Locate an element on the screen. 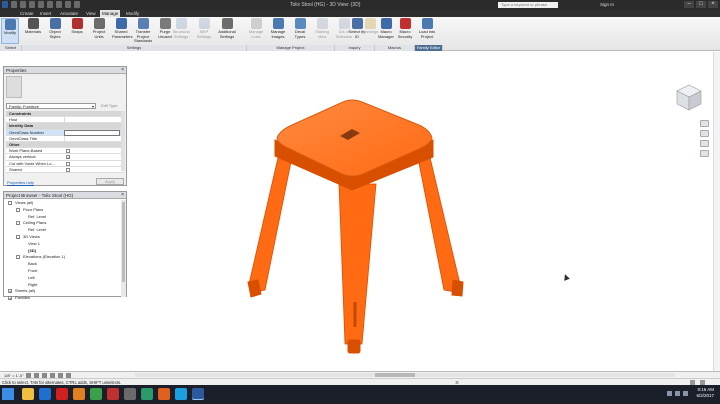 This screenshot has width=720, height=404. starting-view-button: Starting View is located at coordinates (322, 31).